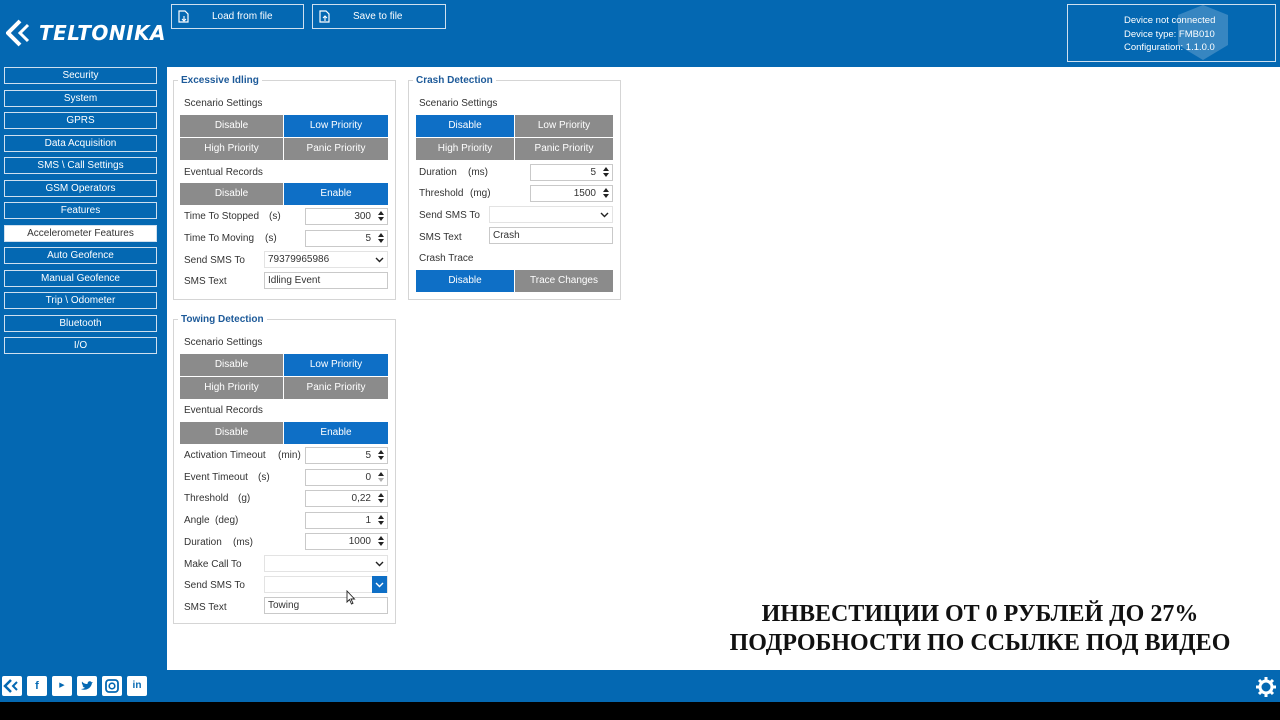 This screenshot has height=720, width=1280. I want to click on idling-scenario-label: Scenario Settings, so click(223, 103).